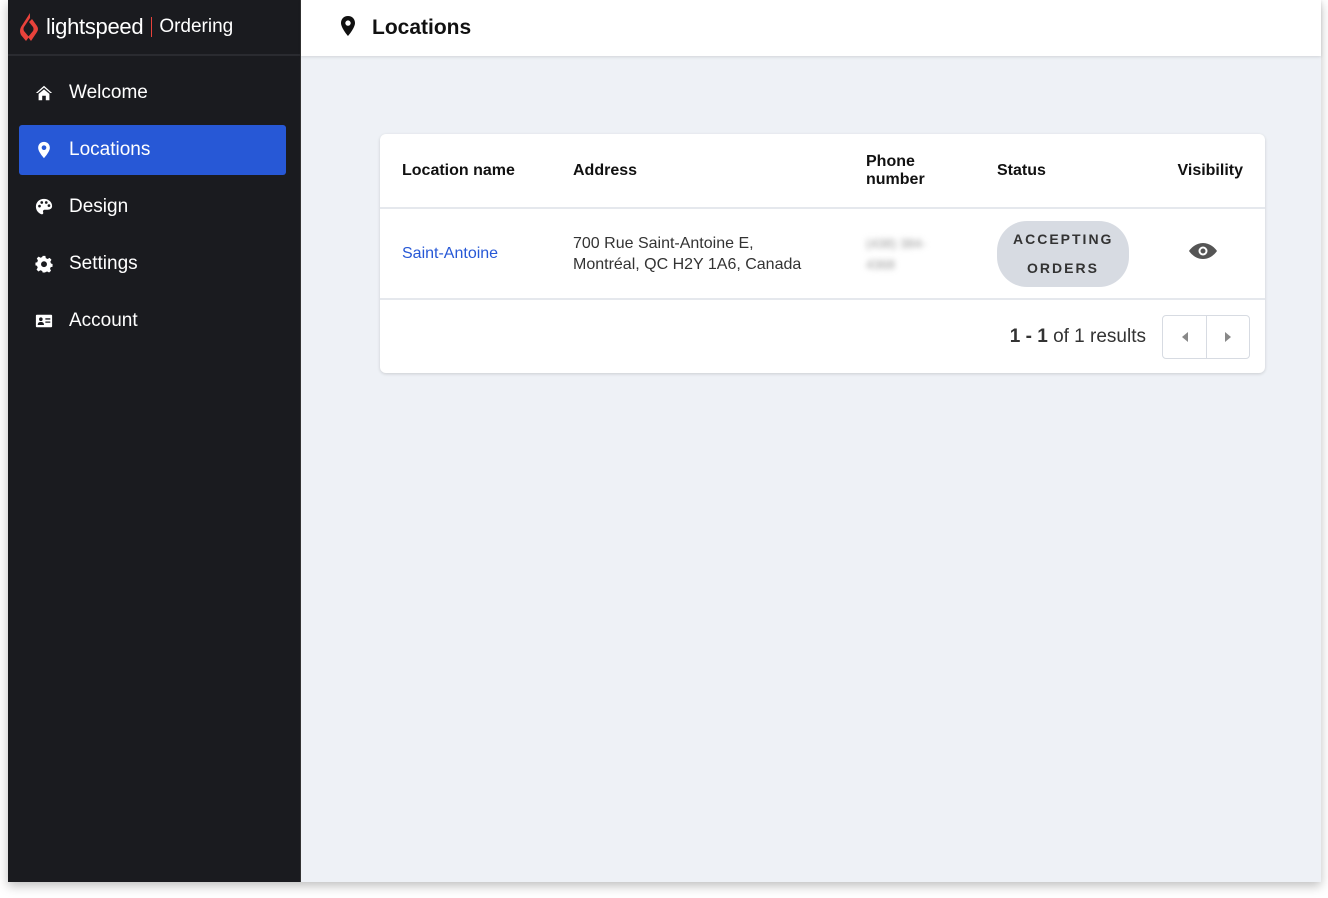  Describe the element at coordinates (44, 264) in the screenshot. I see `gear-icon` at that location.